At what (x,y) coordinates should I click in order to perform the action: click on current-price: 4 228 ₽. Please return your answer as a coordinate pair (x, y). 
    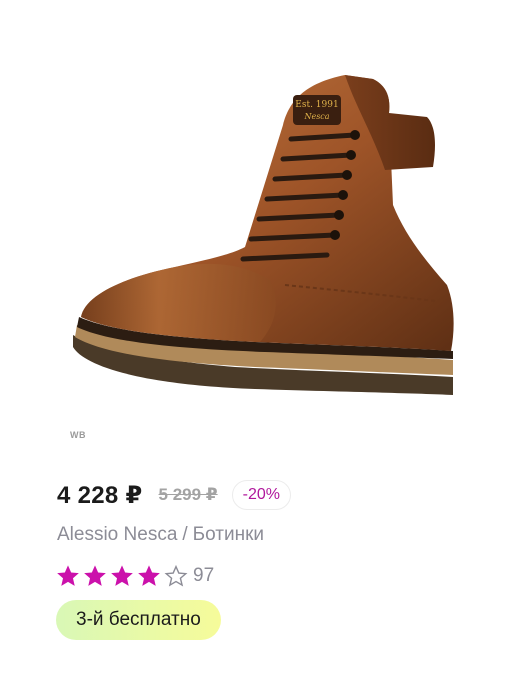
    Looking at the image, I should click on (100, 495).